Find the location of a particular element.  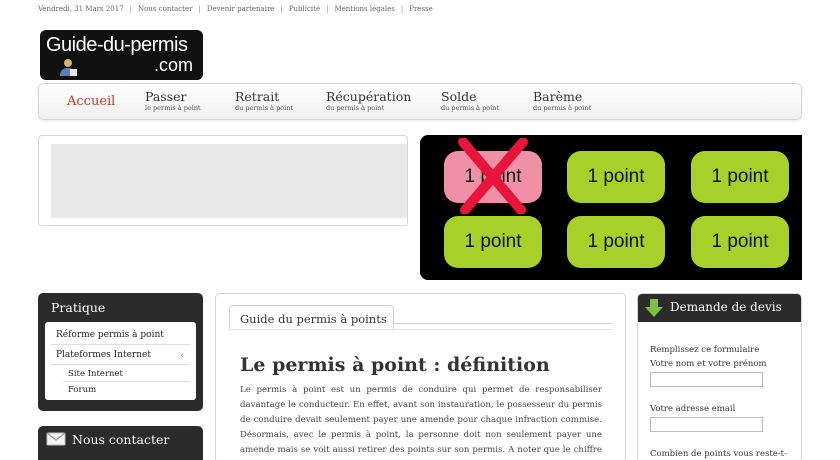

arrow-down-icon is located at coordinates (654, 308).